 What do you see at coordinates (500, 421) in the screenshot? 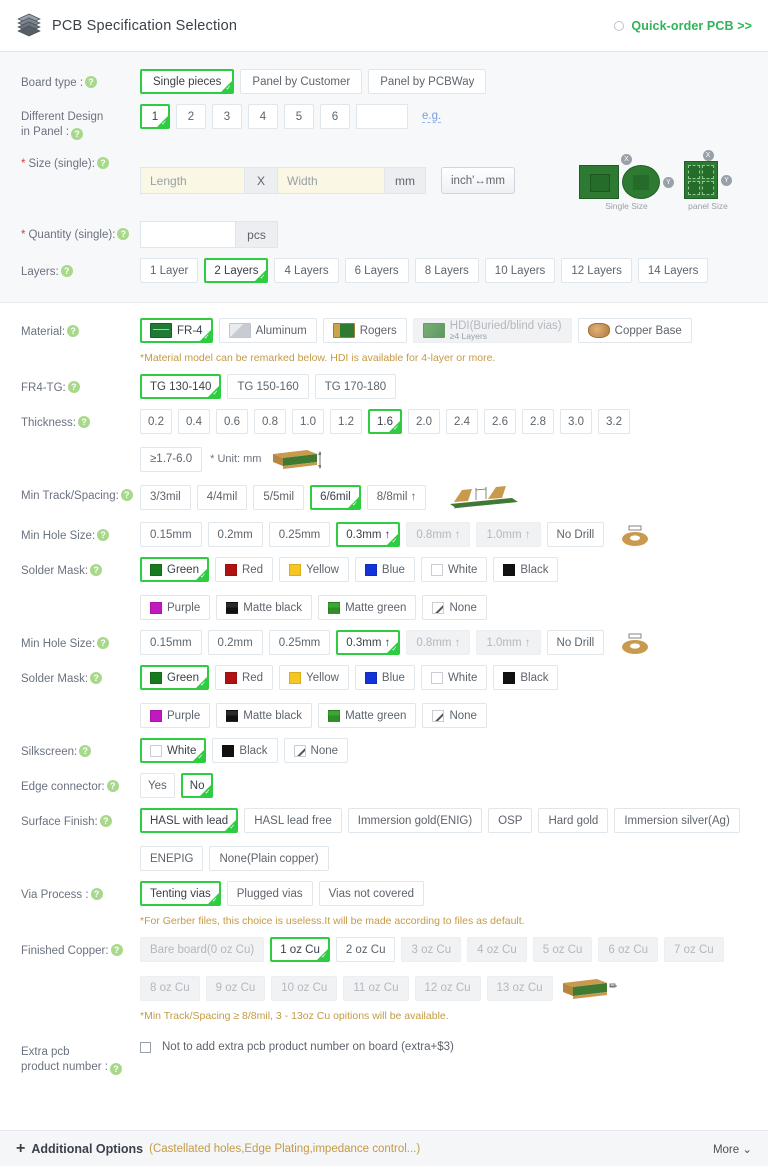
I see `option-thickness-2-6: 2.6` at bounding box center [500, 421].